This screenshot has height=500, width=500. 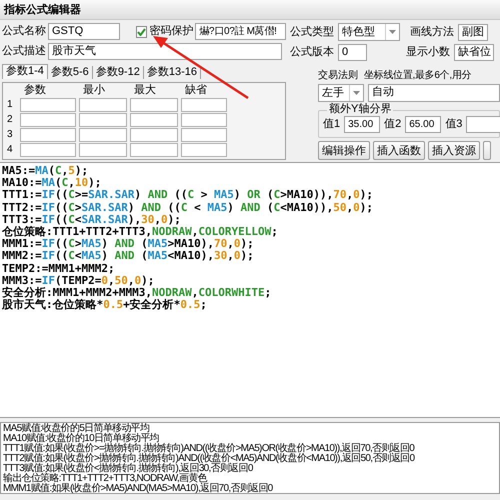 What do you see at coordinates (118, 72) in the screenshot?
I see `param-tab: 参数9-12` at bounding box center [118, 72].